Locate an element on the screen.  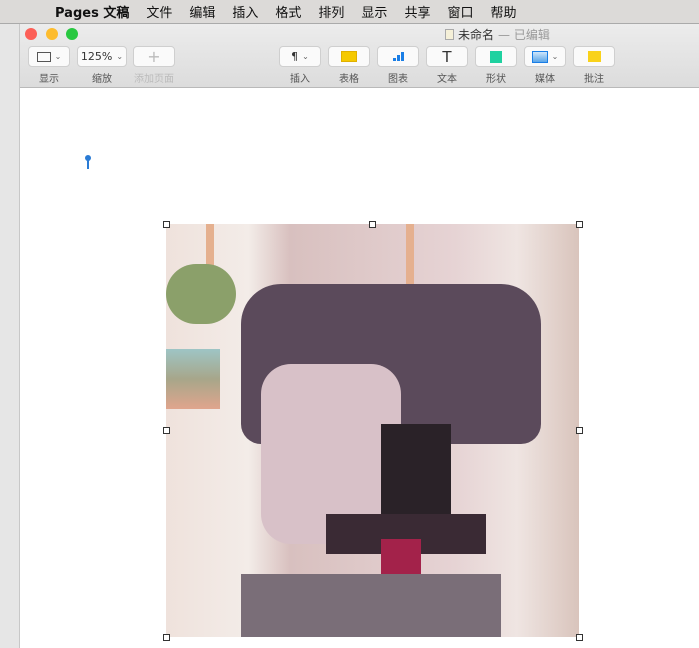
document-icon is located at coordinates (449, 34).